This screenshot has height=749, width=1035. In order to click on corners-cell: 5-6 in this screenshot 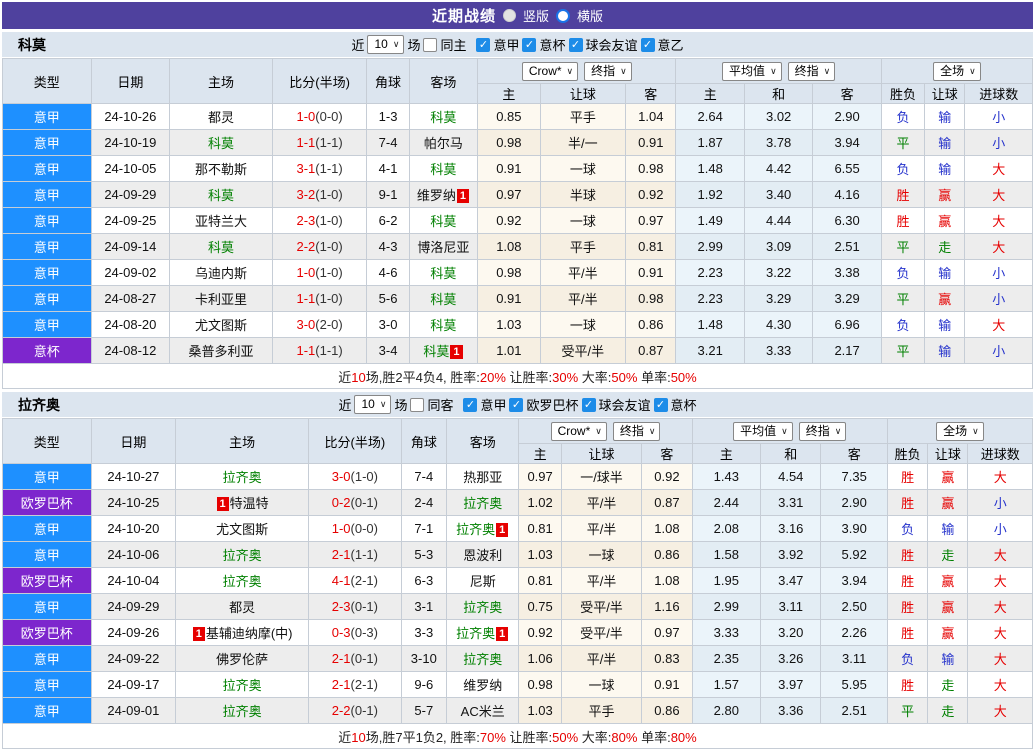, I will do `click(388, 298)`.